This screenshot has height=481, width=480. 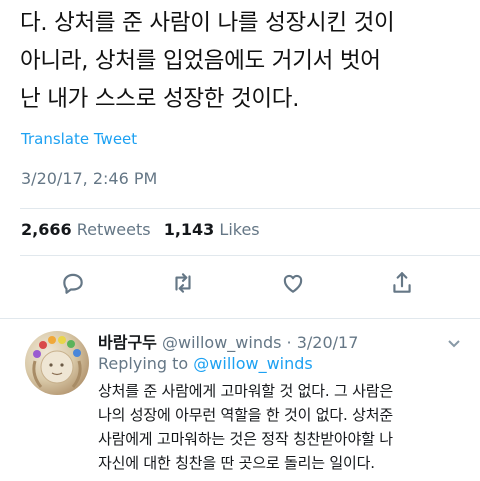 I want to click on reply-text-line: 나의 성장에 아무런 역할을 한 것이 없다. 상처준, so click(x=245, y=415).